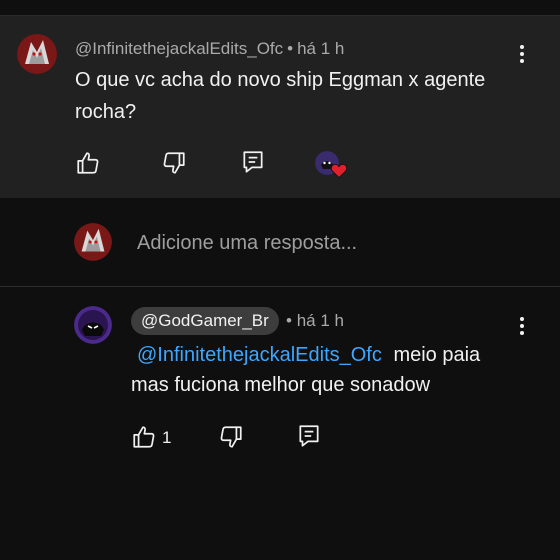 The height and width of the screenshot is (560, 560). I want to click on top-strip, so click(280, 8).